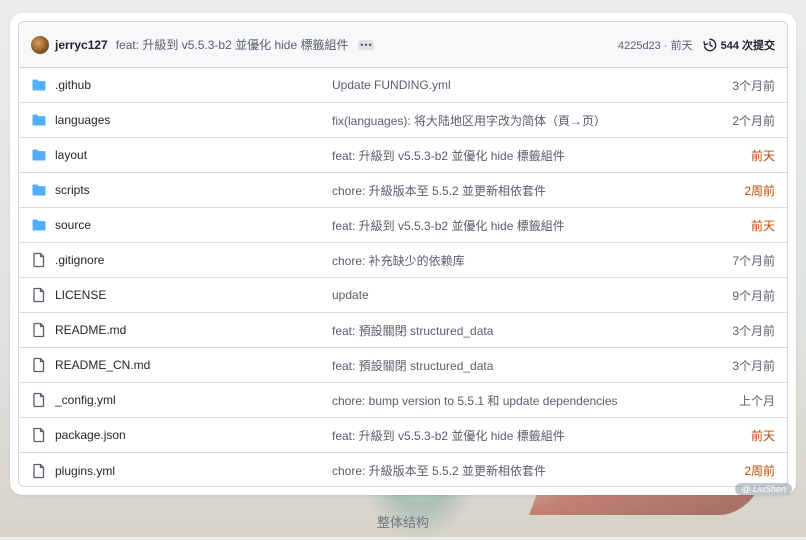 Image resolution: width=806 pixels, height=540 pixels. Describe the element at coordinates (528, 260) in the screenshot. I see `file-commit-message-link: chore: 补充缺少的依赖库` at that location.